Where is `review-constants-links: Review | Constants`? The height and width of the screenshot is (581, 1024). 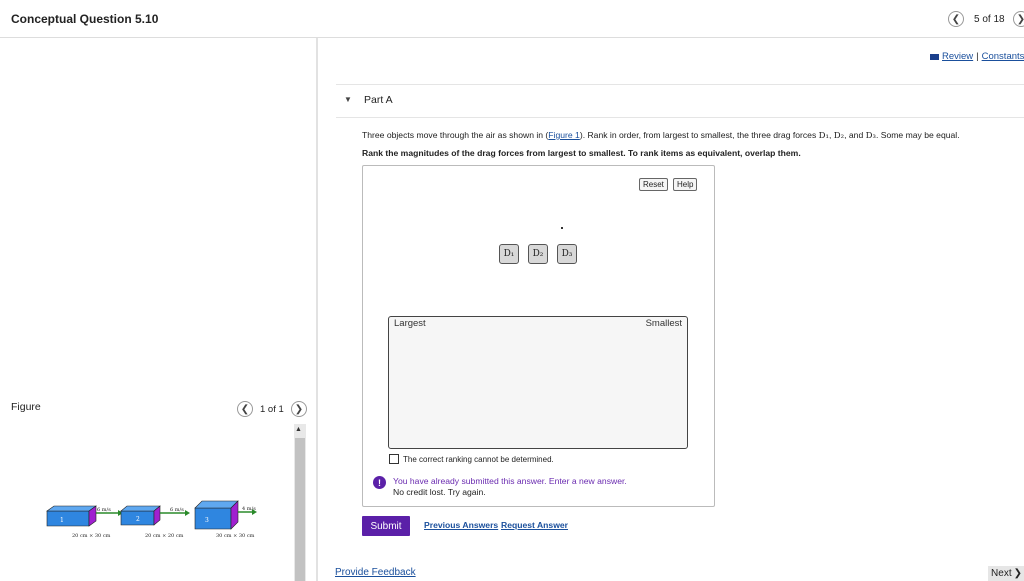 review-constants-links: Review | Constants is located at coordinates (977, 56).